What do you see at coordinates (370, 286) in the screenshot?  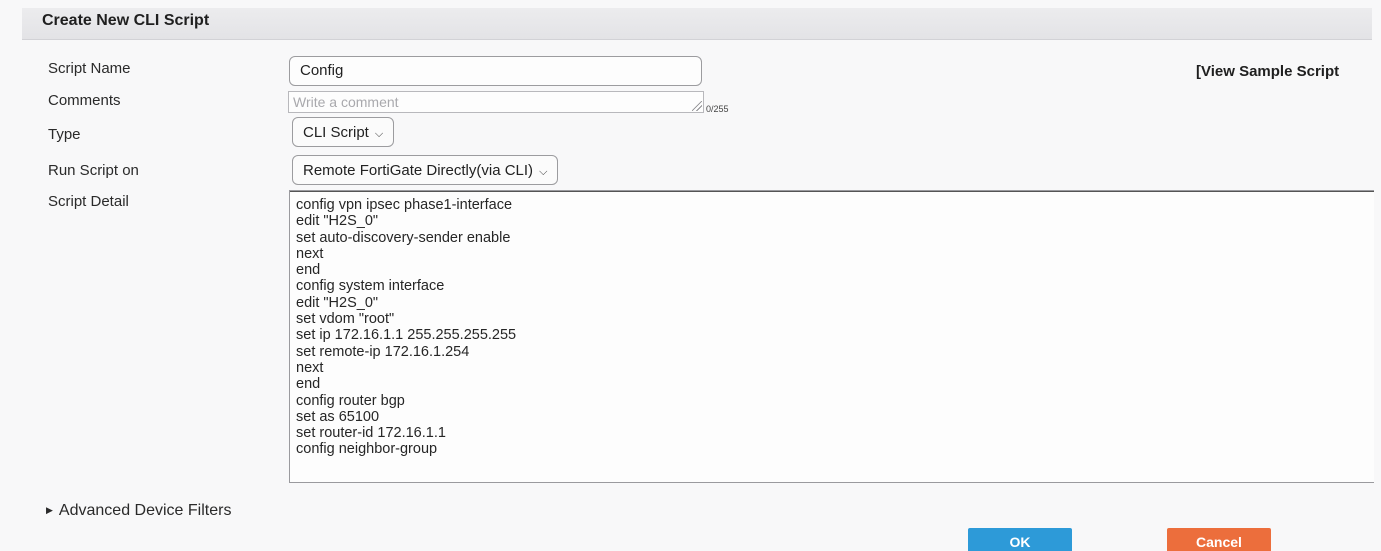 I see `script-line: config system interface` at bounding box center [370, 286].